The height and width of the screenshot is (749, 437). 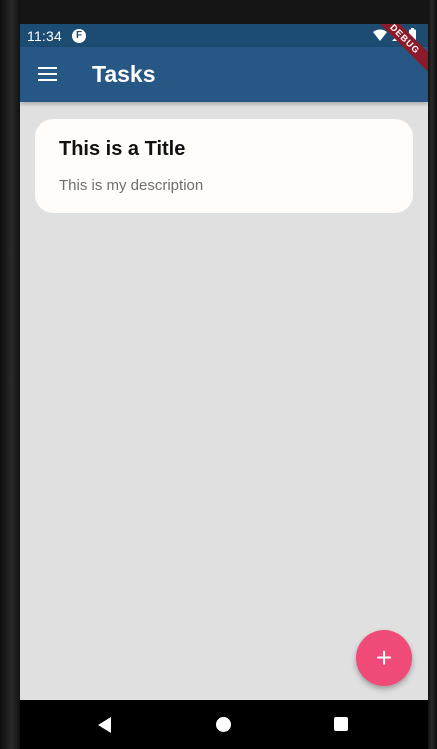 I want to click on device-edge-left, so click(x=10, y=374).